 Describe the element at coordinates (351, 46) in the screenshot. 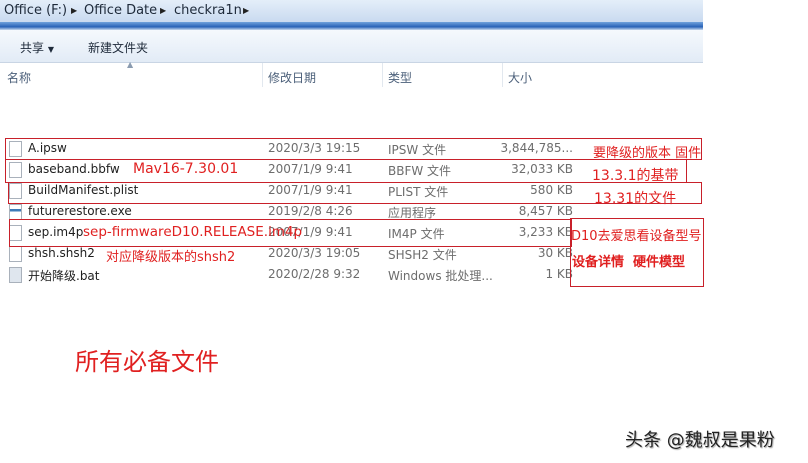

I see `toolbar: 共享 ▼ 新建文件夹` at that location.